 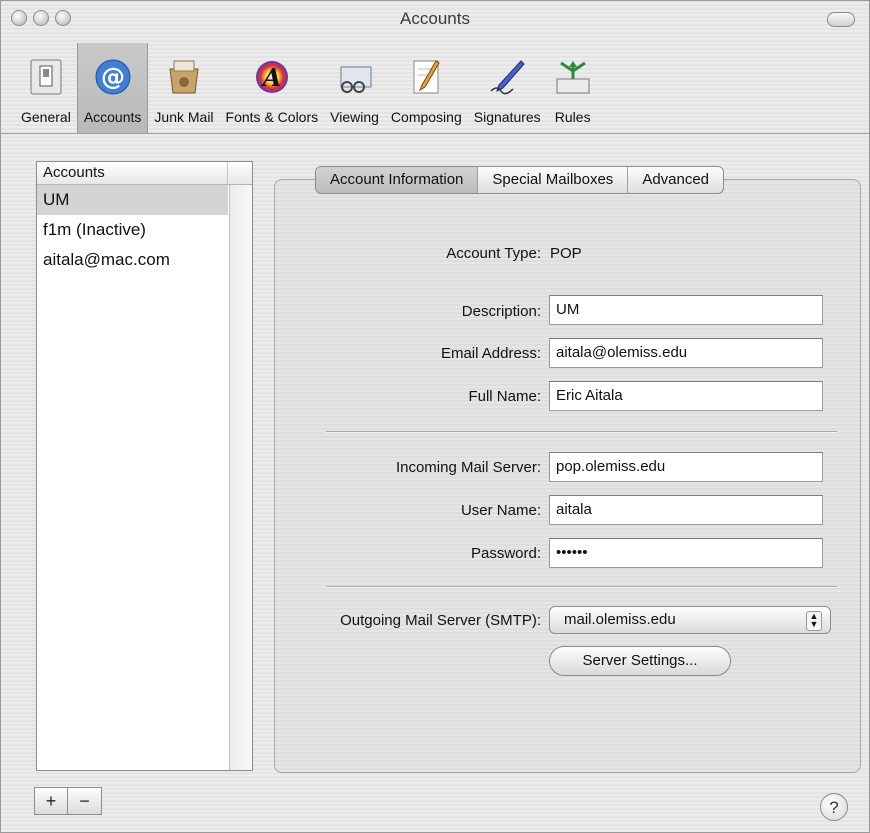 What do you see at coordinates (814, 621) in the screenshot?
I see `up-down-arrows-icon: ▲ ▼` at bounding box center [814, 621].